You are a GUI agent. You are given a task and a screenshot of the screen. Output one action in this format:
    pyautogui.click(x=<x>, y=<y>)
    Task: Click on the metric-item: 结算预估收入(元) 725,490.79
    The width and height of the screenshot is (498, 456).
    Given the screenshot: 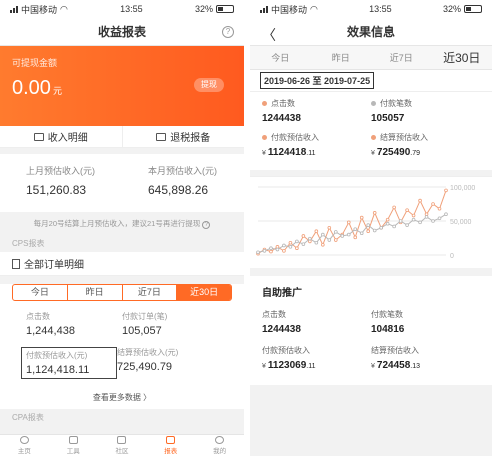 What is the action you would take?
    pyautogui.click(x=165, y=363)
    